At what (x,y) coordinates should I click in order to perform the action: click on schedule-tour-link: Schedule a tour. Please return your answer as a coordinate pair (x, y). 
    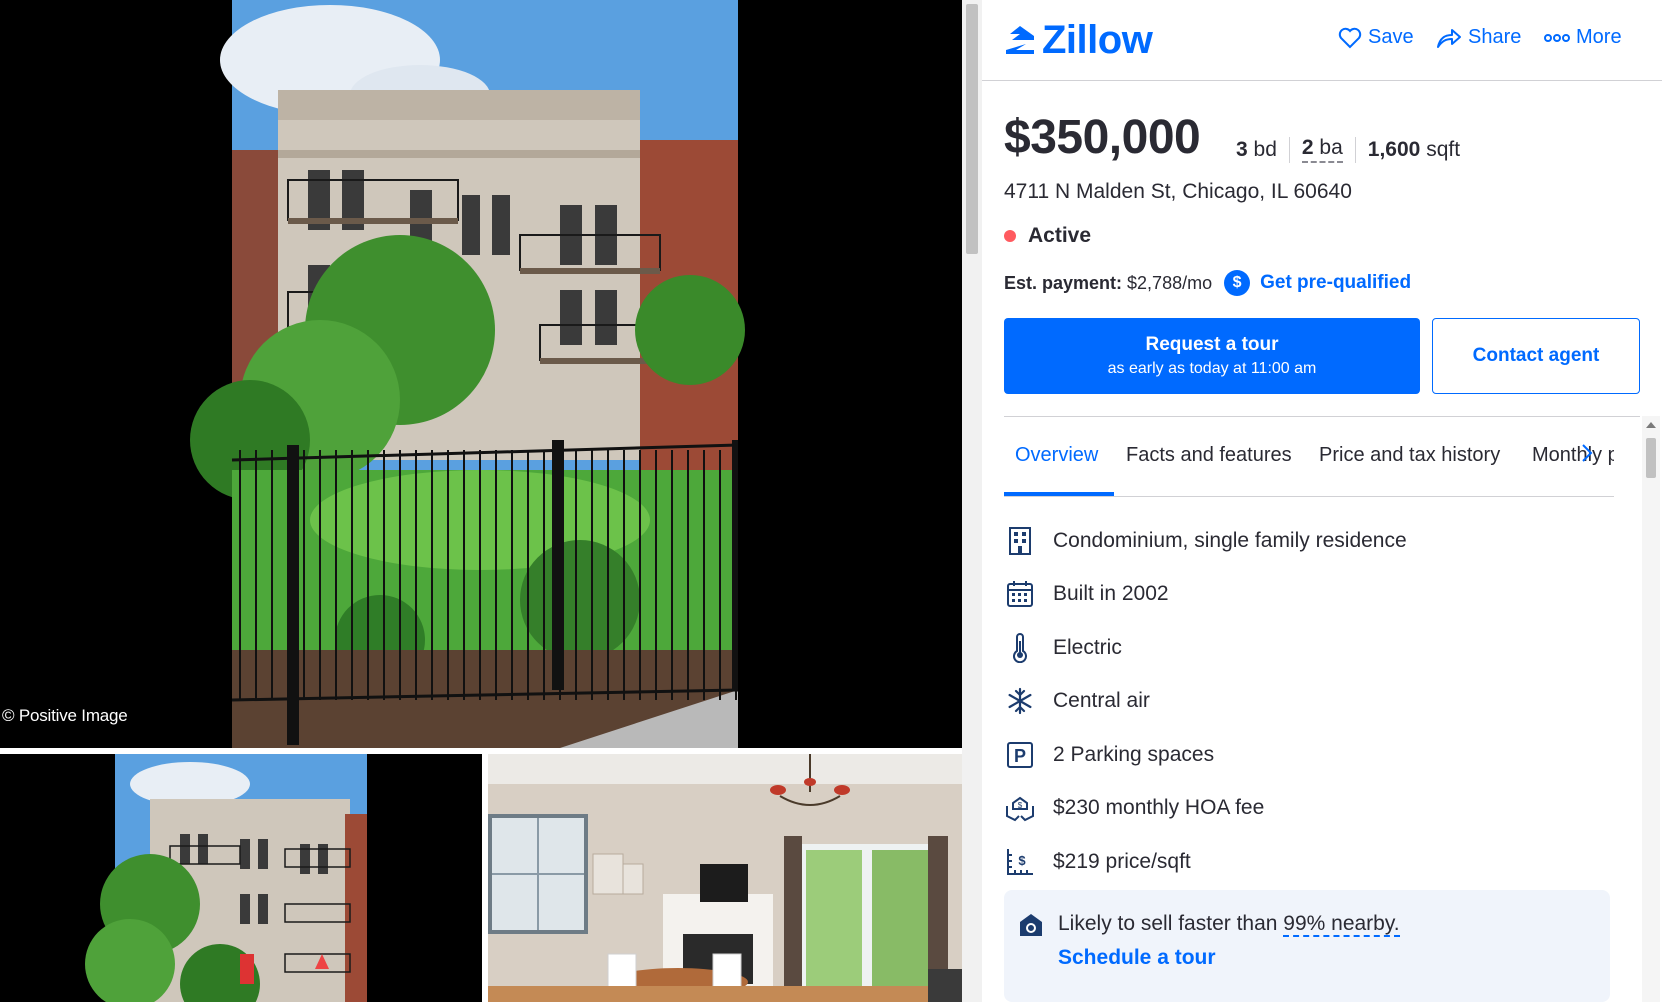
    Looking at the image, I should click on (1137, 958).